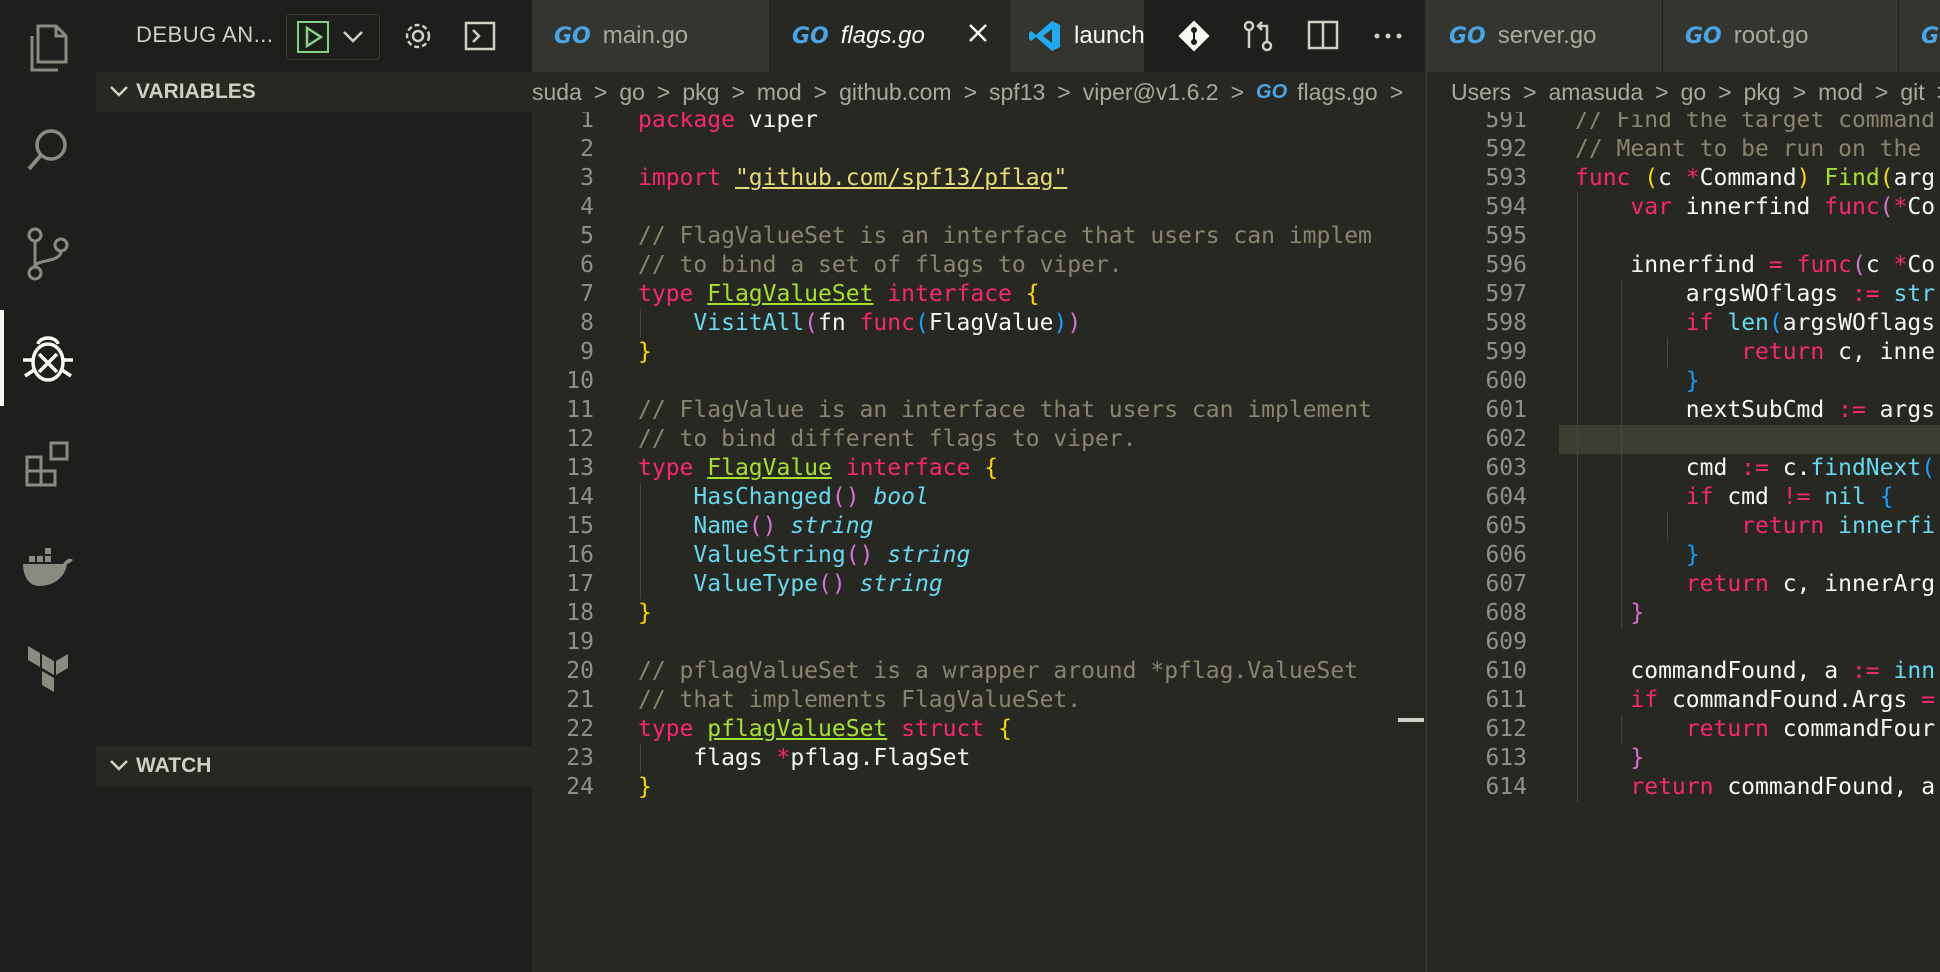 This screenshot has width=1940, height=972. I want to click on watch-panel, so click(314, 879).